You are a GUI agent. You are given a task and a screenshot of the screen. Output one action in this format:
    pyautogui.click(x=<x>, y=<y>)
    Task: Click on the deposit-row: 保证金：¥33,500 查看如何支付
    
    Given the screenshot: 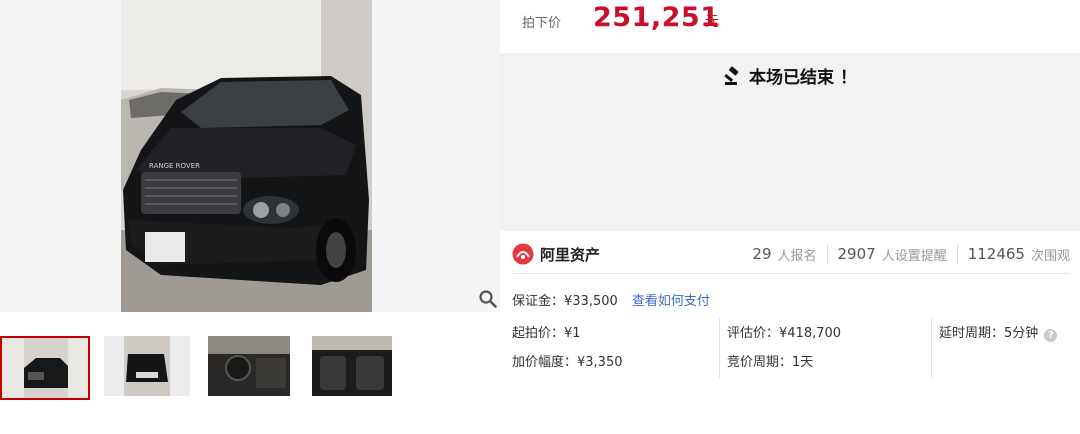 What is the action you would take?
    pyautogui.click(x=611, y=299)
    